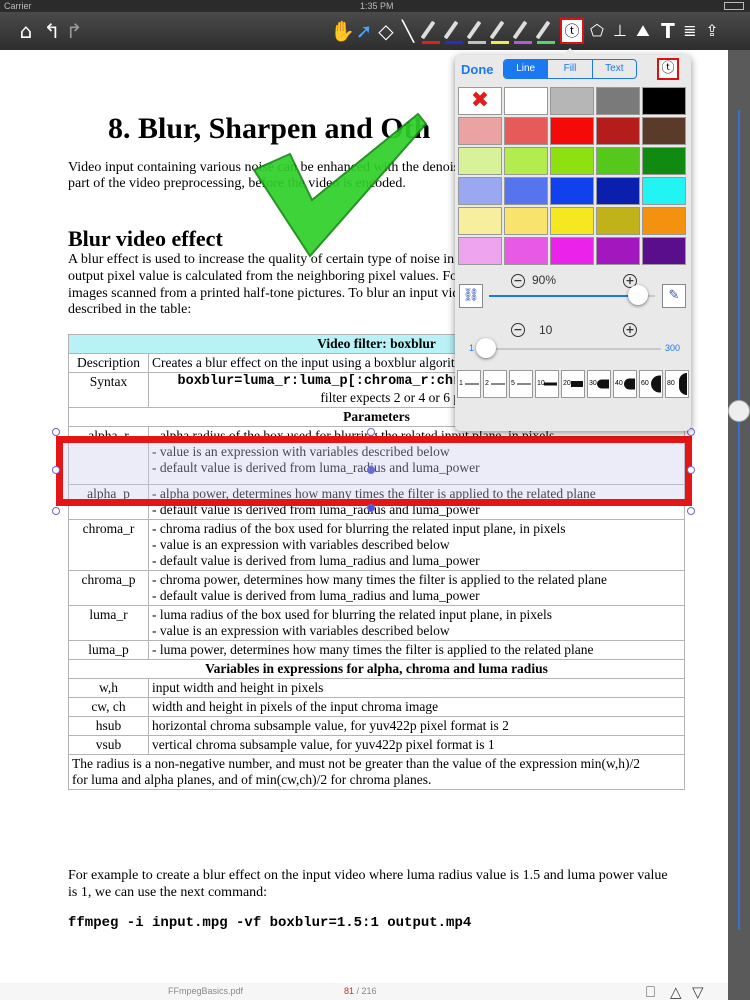 This screenshot has width=750, height=1000. I want to click on shapes-icon: ⬠, so click(597, 31).